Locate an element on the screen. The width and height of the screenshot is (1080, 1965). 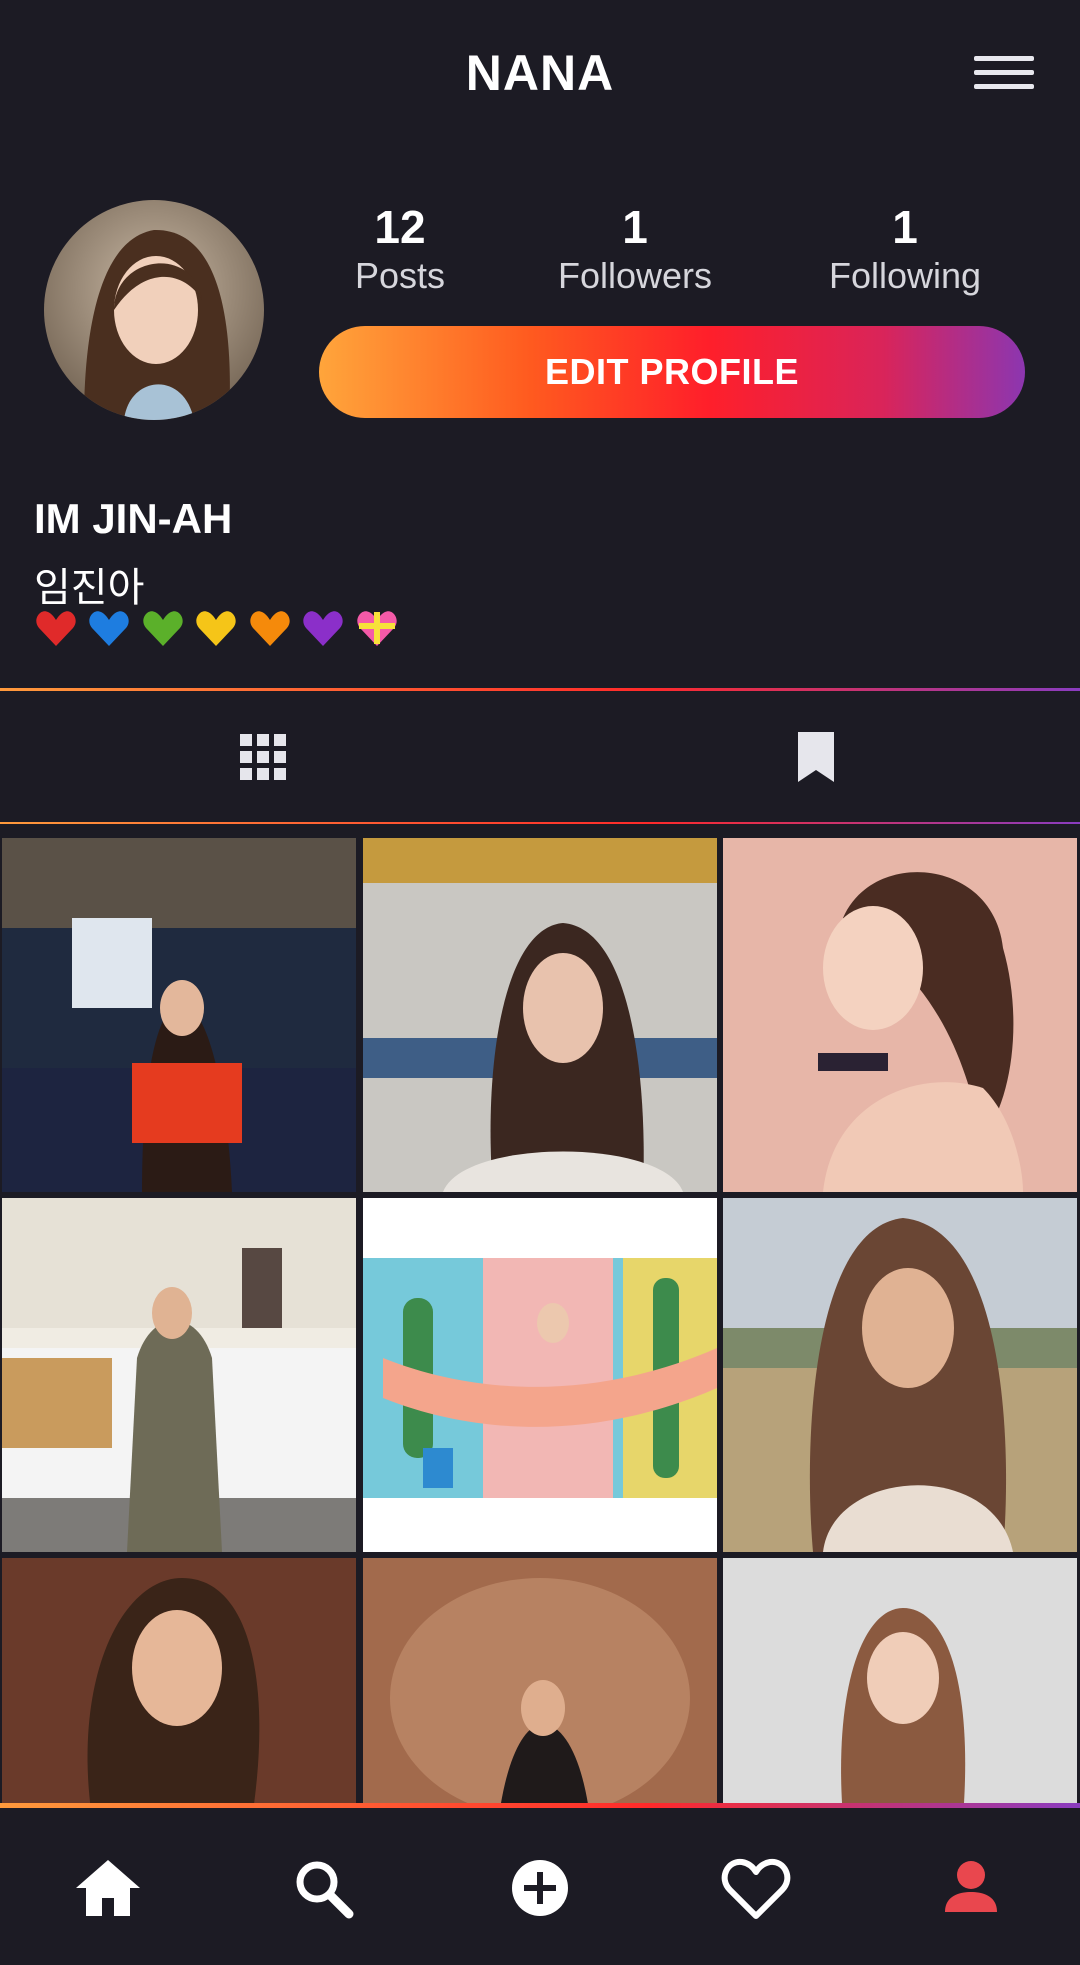
bio-hearts is located at coordinates (219, 631).